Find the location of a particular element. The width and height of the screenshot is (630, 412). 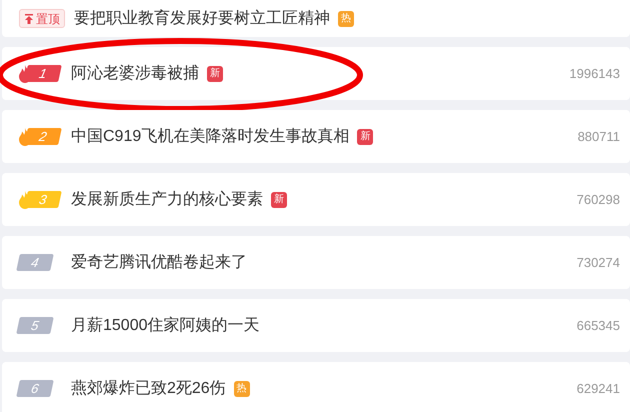

heat-count: 760298 is located at coordinates (598, 199).